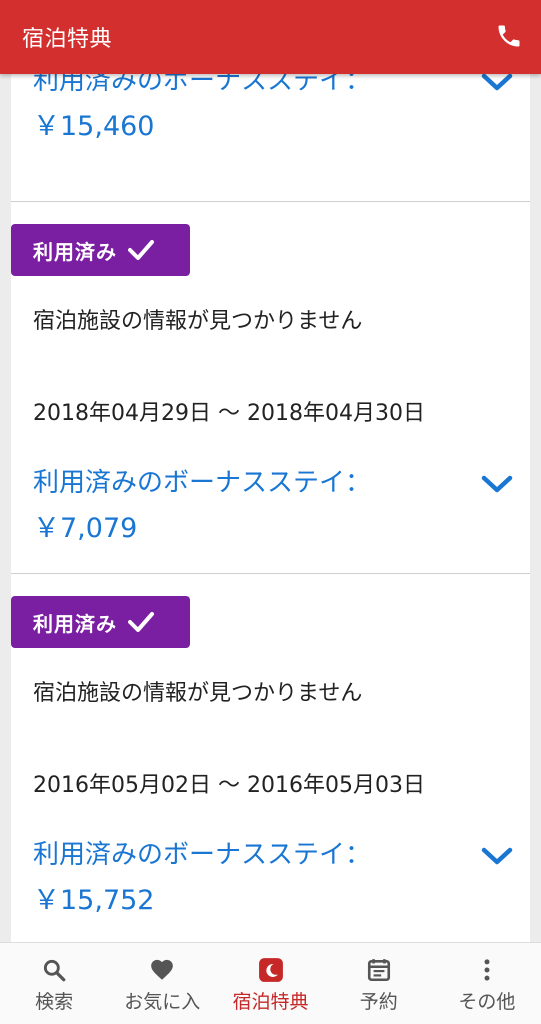  What do you see at coordinates (378, 1002) in the screenshot?
I see `nav-label: 予約` at bounding box center [378, 1002].